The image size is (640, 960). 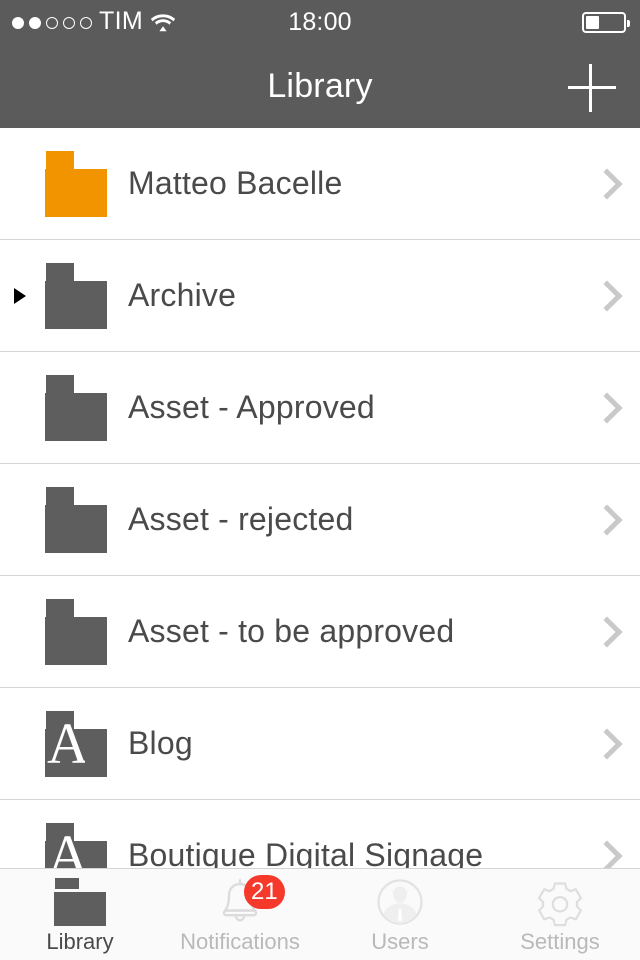 I want to click on list-item-label: Asset - to be approved, so click(x=291, y=631).